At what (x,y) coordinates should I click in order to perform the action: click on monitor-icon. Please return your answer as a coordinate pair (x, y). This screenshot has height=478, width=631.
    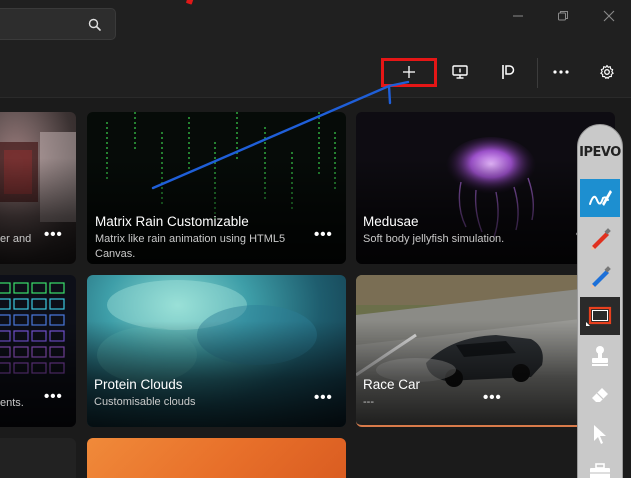
    Looking at the image, I should click on (460, 72).